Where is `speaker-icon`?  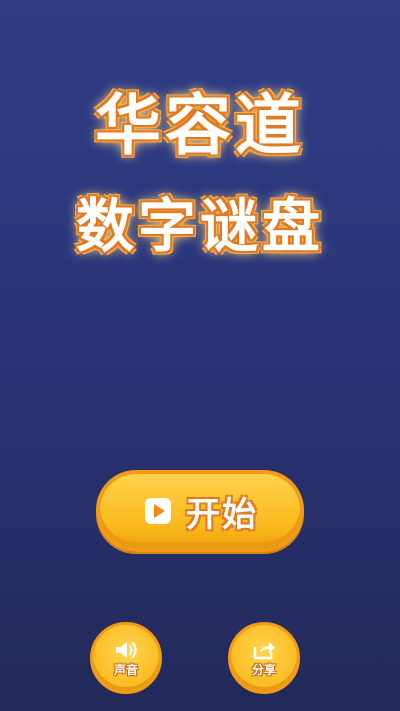
speaker-icon is located at coordinates (126, 650).